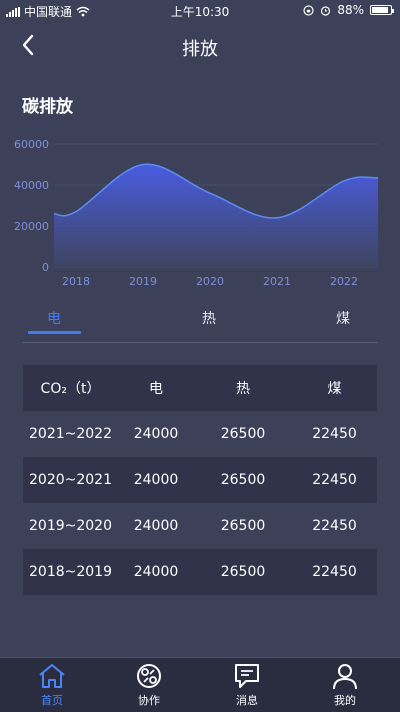 This screenshot has height=712, width=400. I want to click on y-tick-label: 40000, so click(31, 185).